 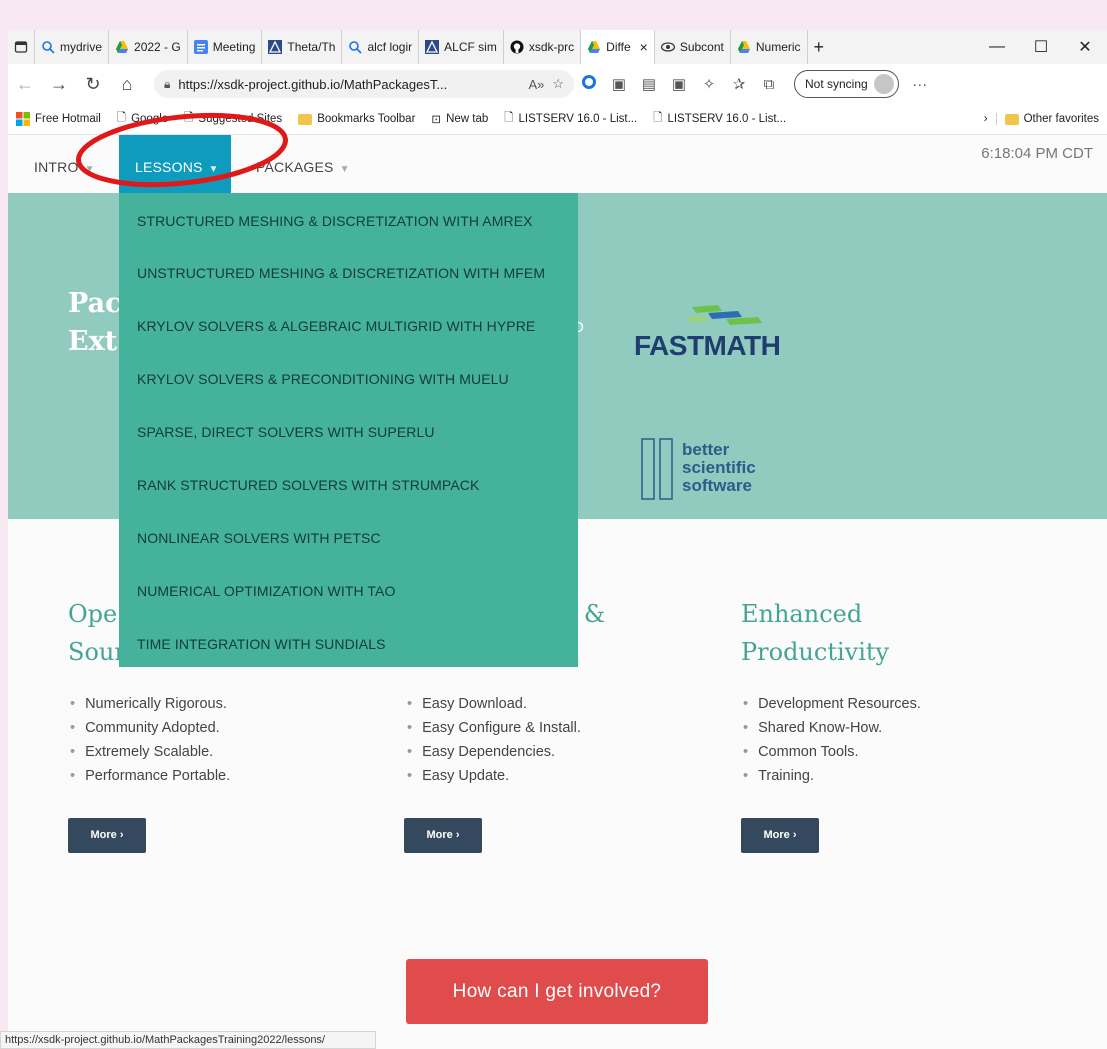 What do you see at coordinates (739, 84) in the screenshot?
I see `favorites-icon: ✰` at bounding box center [739, 84].